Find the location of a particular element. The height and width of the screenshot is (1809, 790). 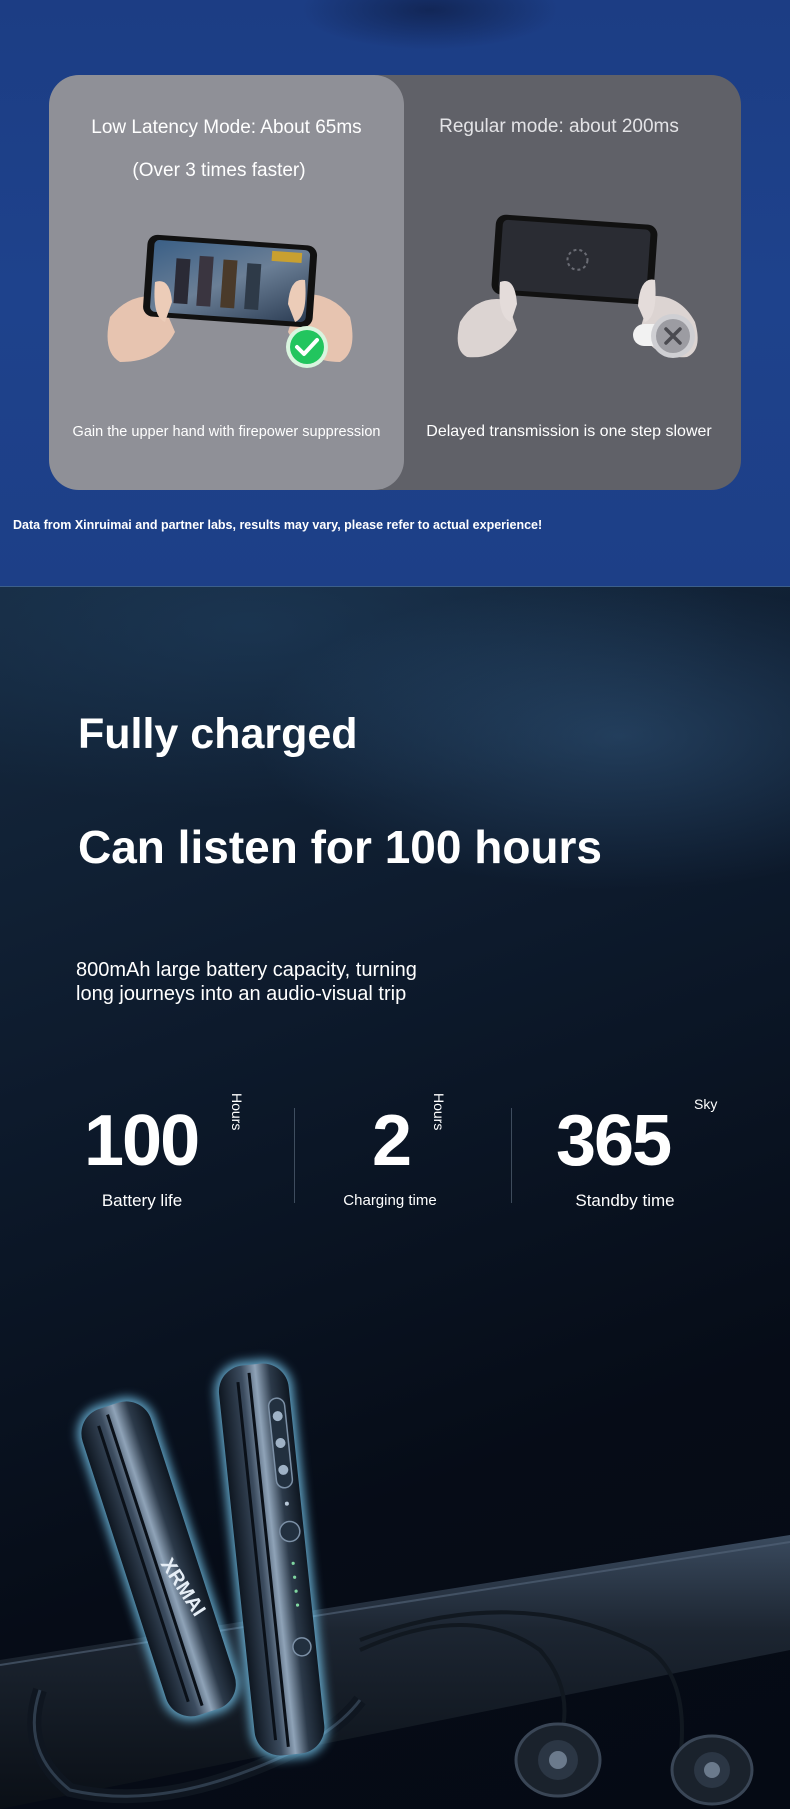

section-divider is located at coordinates (395, 586).